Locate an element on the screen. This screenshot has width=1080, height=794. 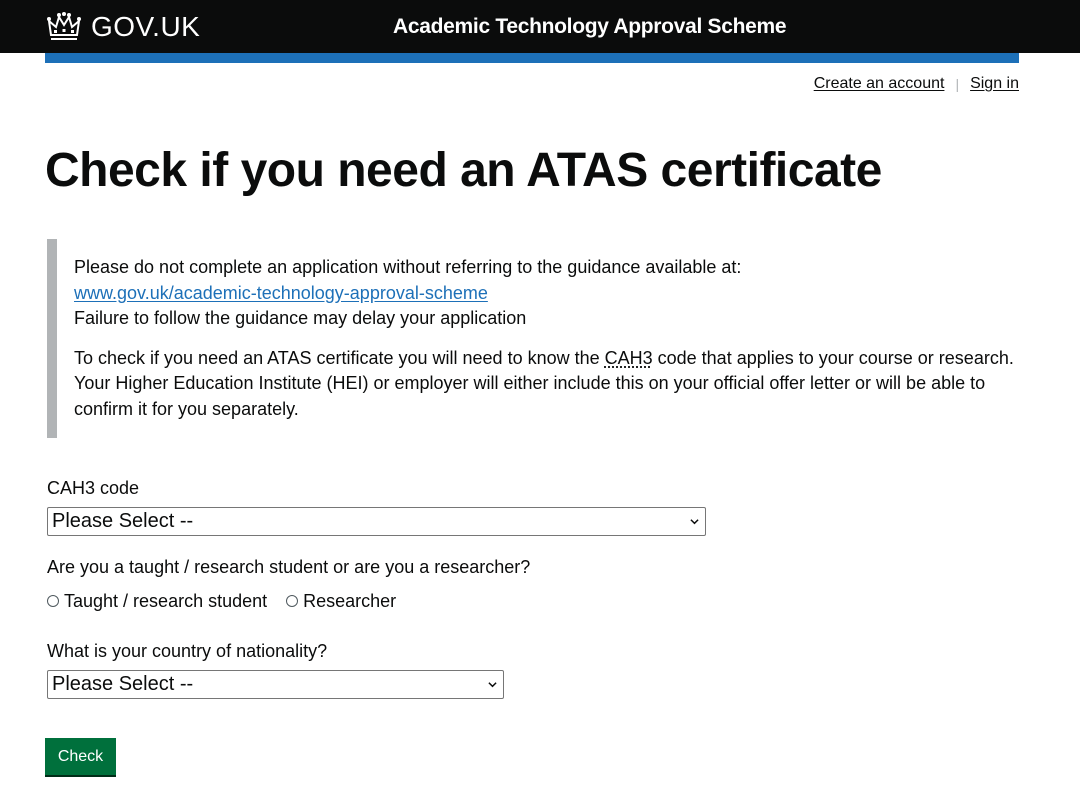
create-account-link: Create an account is located at coordinates (879, 84).